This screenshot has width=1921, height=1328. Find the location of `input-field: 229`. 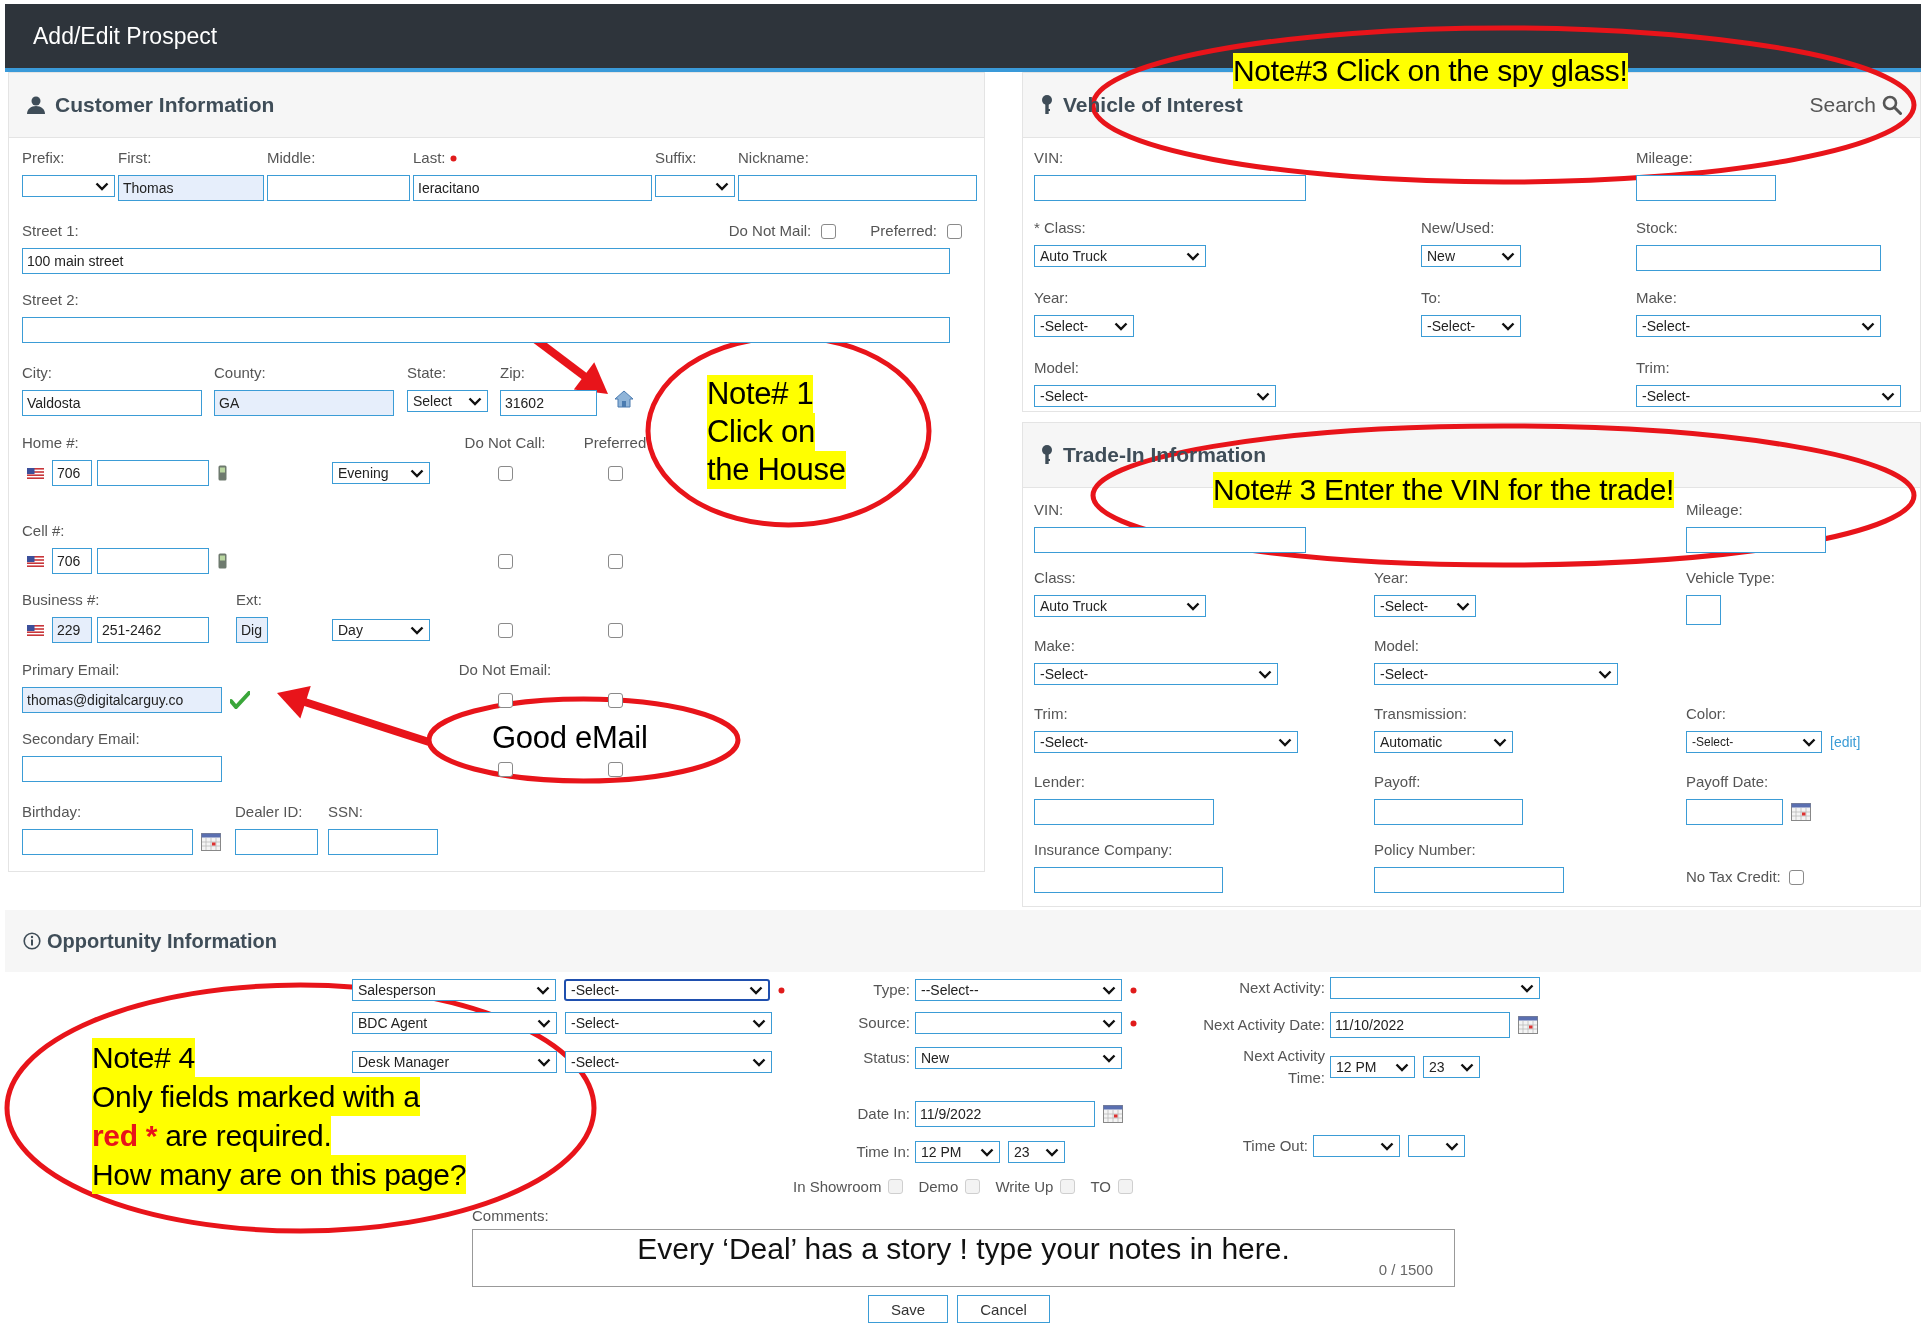

input-field: 229 is located at coordinates (72, 630).